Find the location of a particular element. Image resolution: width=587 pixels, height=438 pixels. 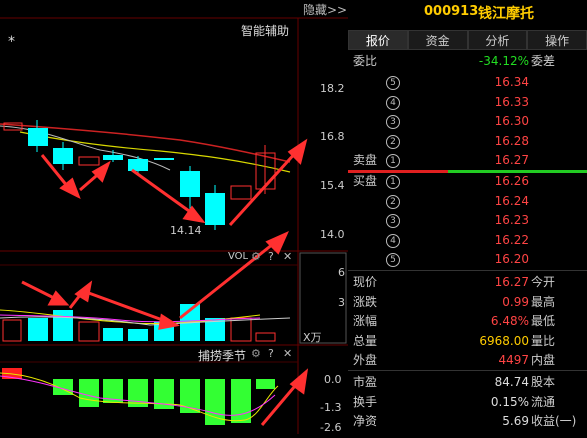

ratio-diff-label: 委差 is located at coordinates (543, 61).